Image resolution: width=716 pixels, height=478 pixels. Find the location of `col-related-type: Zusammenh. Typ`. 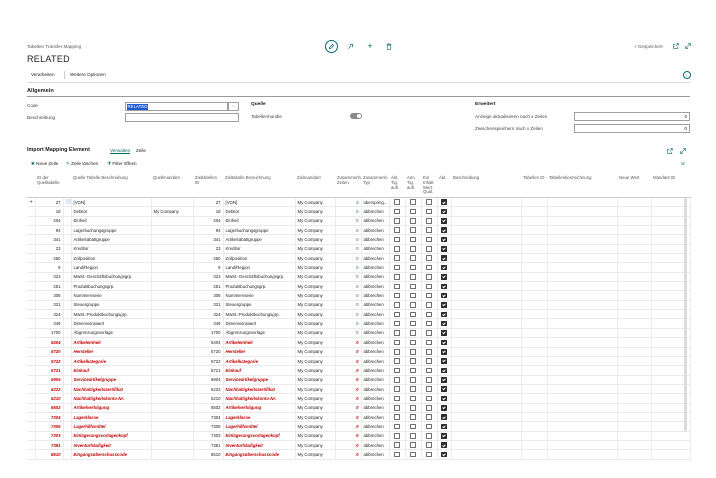

col-related-type: Zusammenh. Typ is located at coordinates (375, 186).